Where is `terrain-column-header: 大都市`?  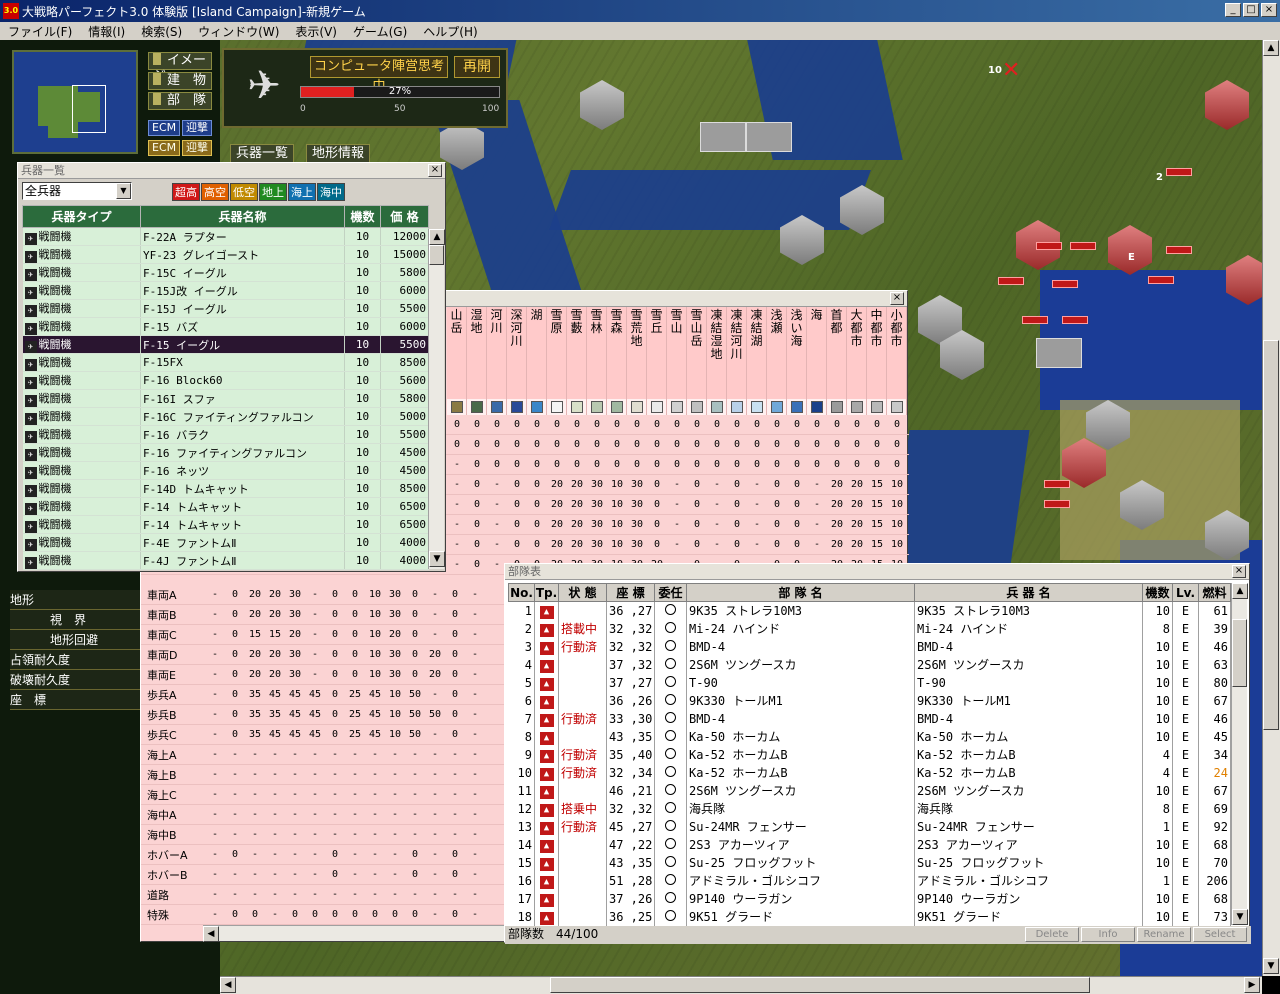 terrain-column-header: 大都市 is located at coordinates (857, 353).